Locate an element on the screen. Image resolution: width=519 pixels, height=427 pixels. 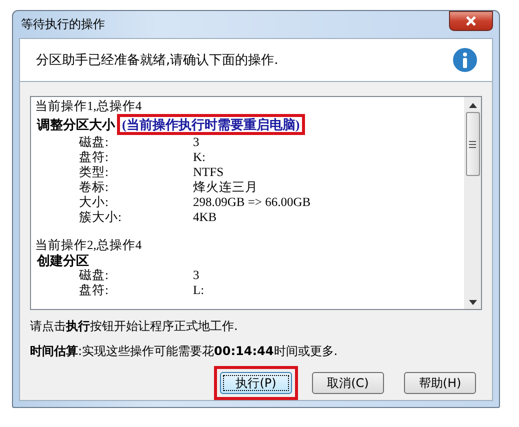
field-label: 类型: is located at coordinates (94, 172).